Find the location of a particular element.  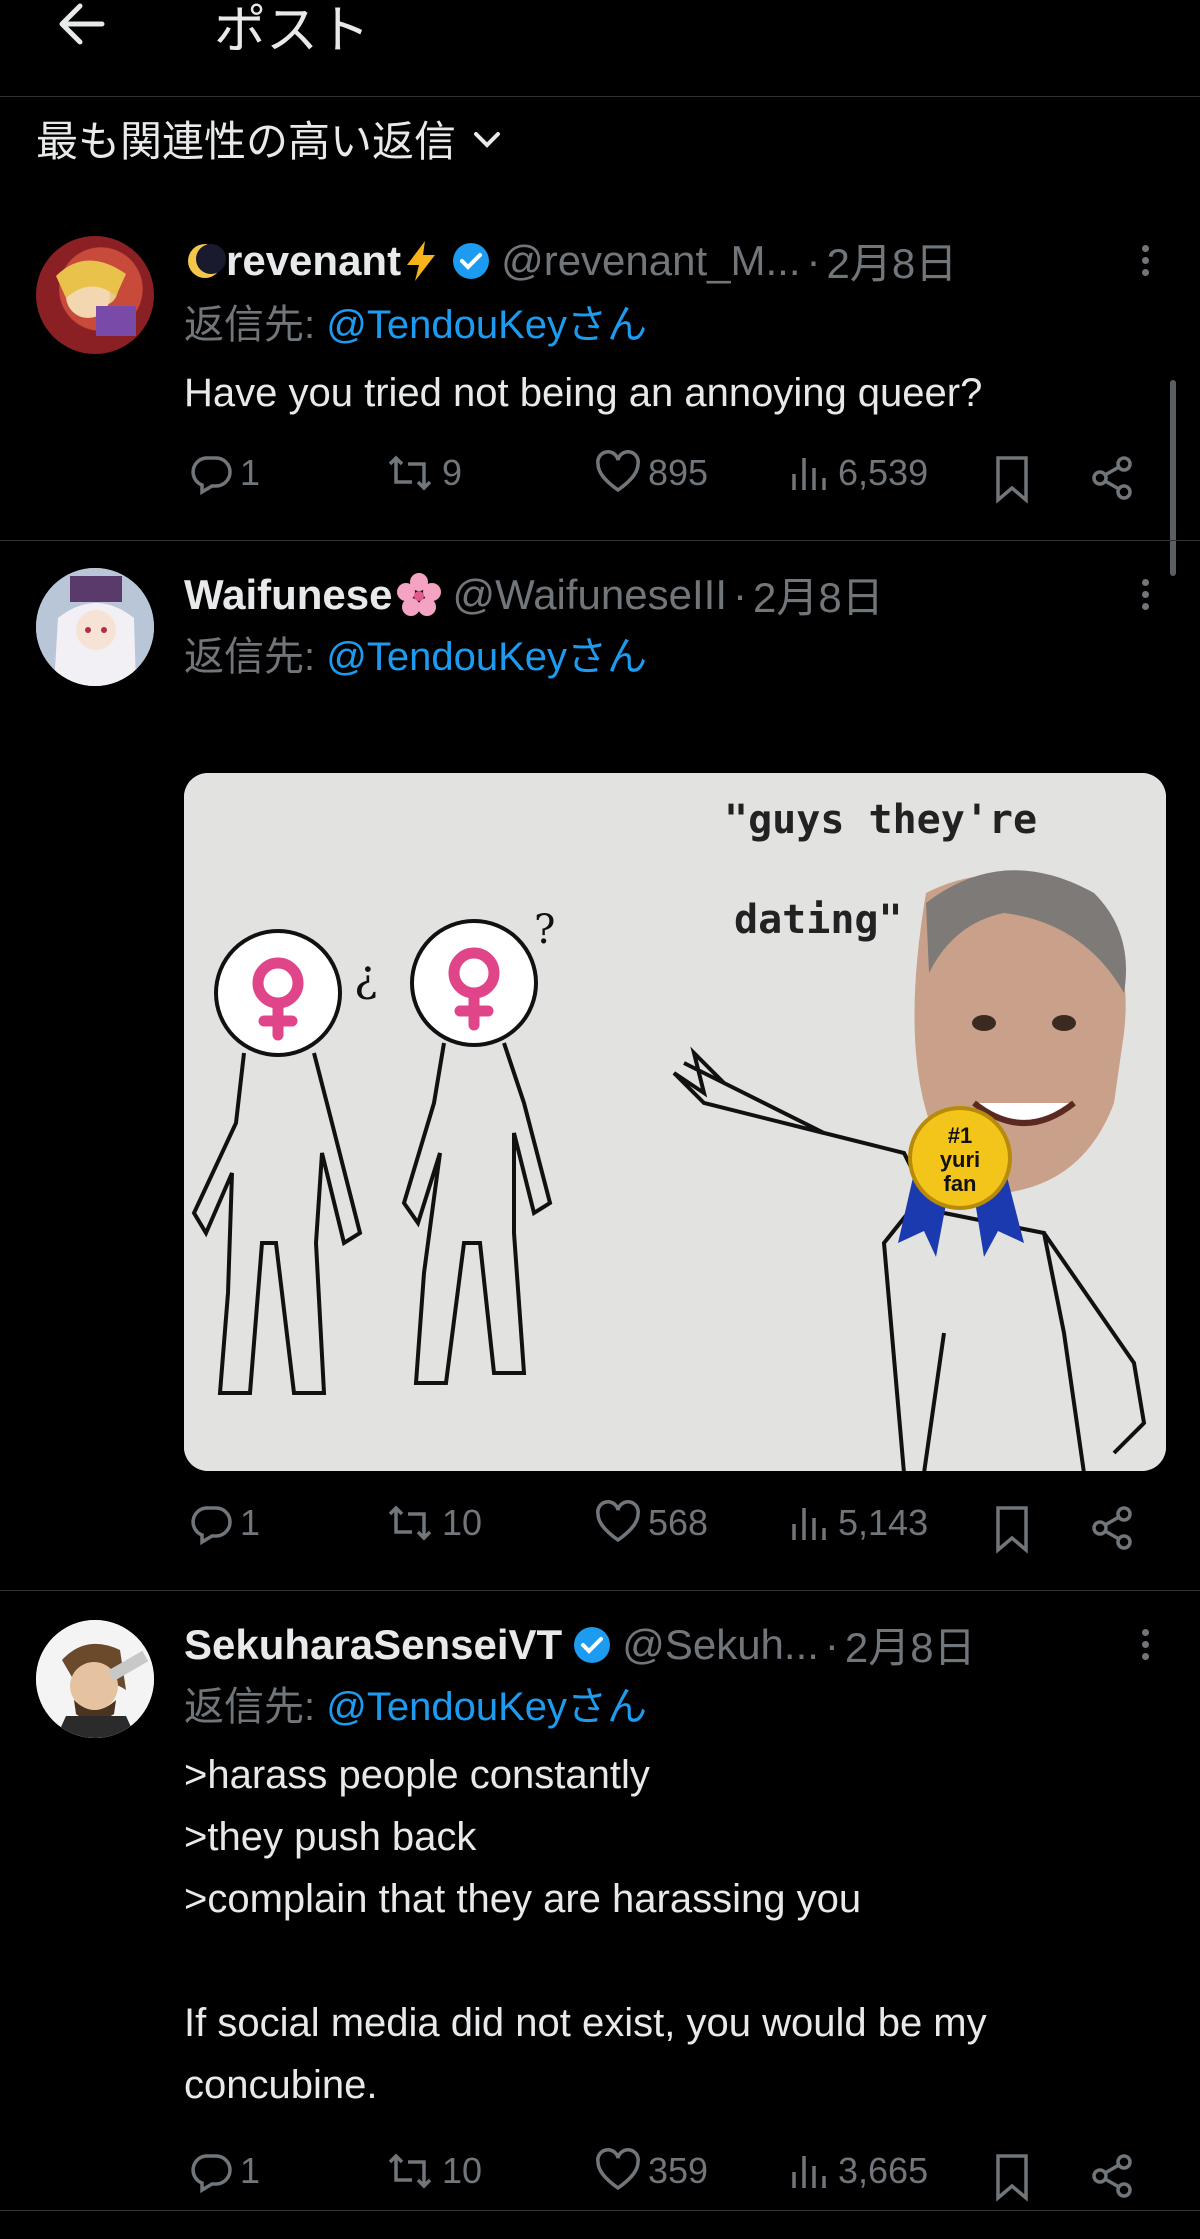

like-button: 359 is located at coordinates (651, 2171).